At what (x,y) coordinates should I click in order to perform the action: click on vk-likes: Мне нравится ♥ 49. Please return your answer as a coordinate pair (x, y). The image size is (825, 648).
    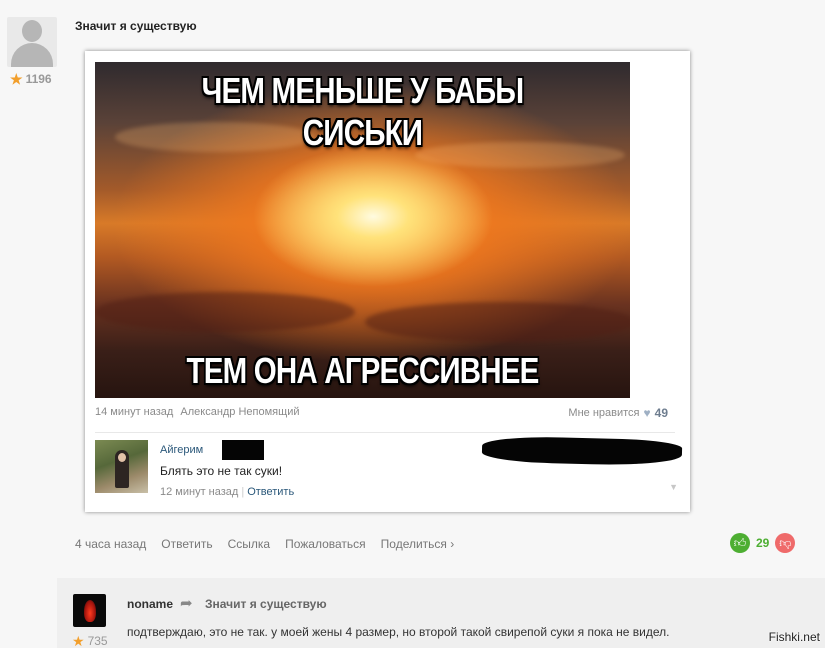
    Looking at the image, I should click on (618, 413).